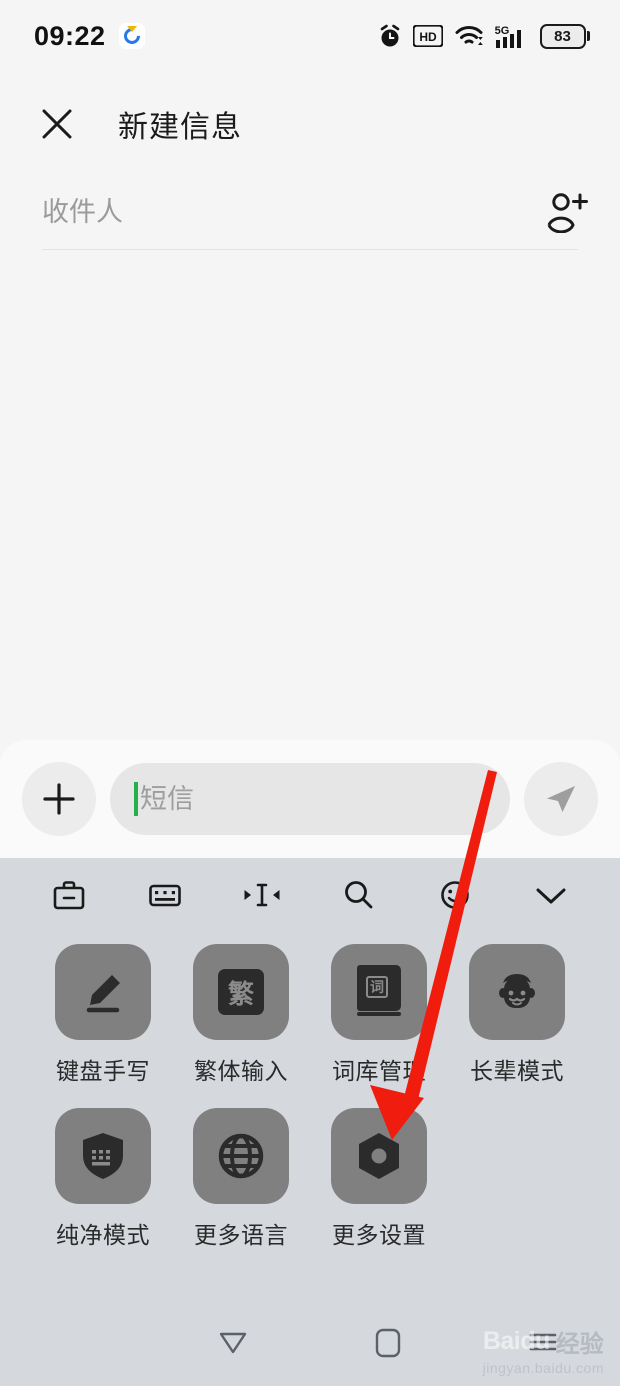 The image size is (620, 1386). What do you see at coordinates (103, 1235) in the screenshot?
I see `tile-label: 纯净模式` at bounding box center [103, 1235].